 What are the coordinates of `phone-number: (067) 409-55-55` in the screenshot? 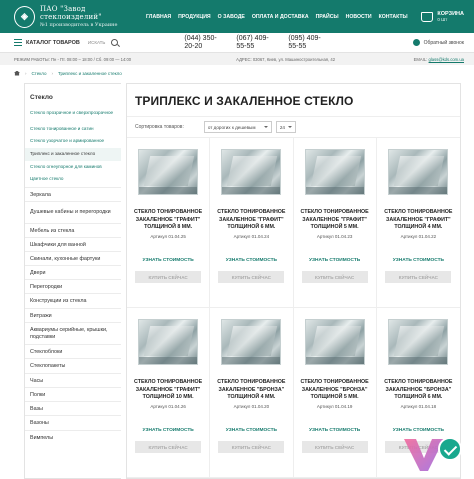 It's located at (256, 43).